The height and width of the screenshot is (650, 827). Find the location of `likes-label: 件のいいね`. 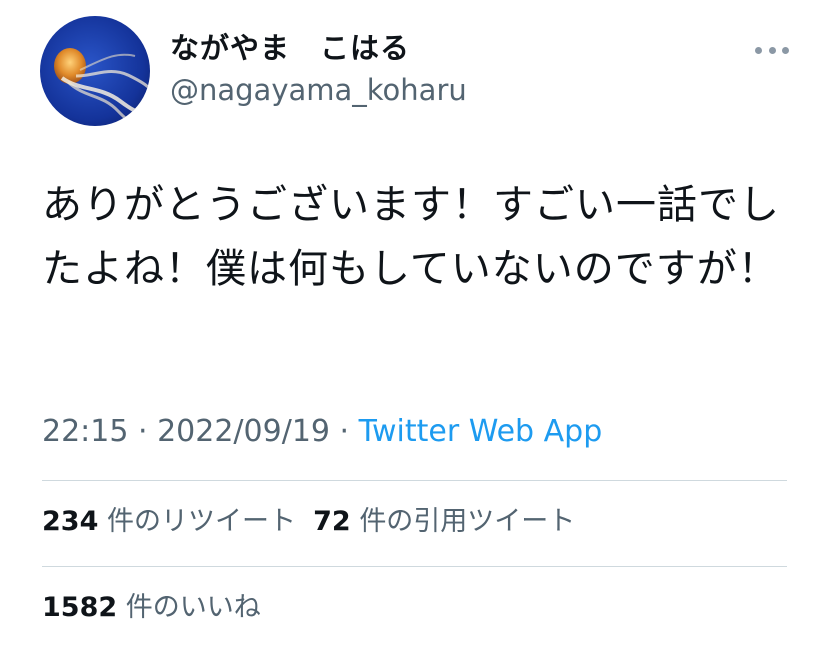

likes-label: 件のいいね is located at coordinates (193, 607).